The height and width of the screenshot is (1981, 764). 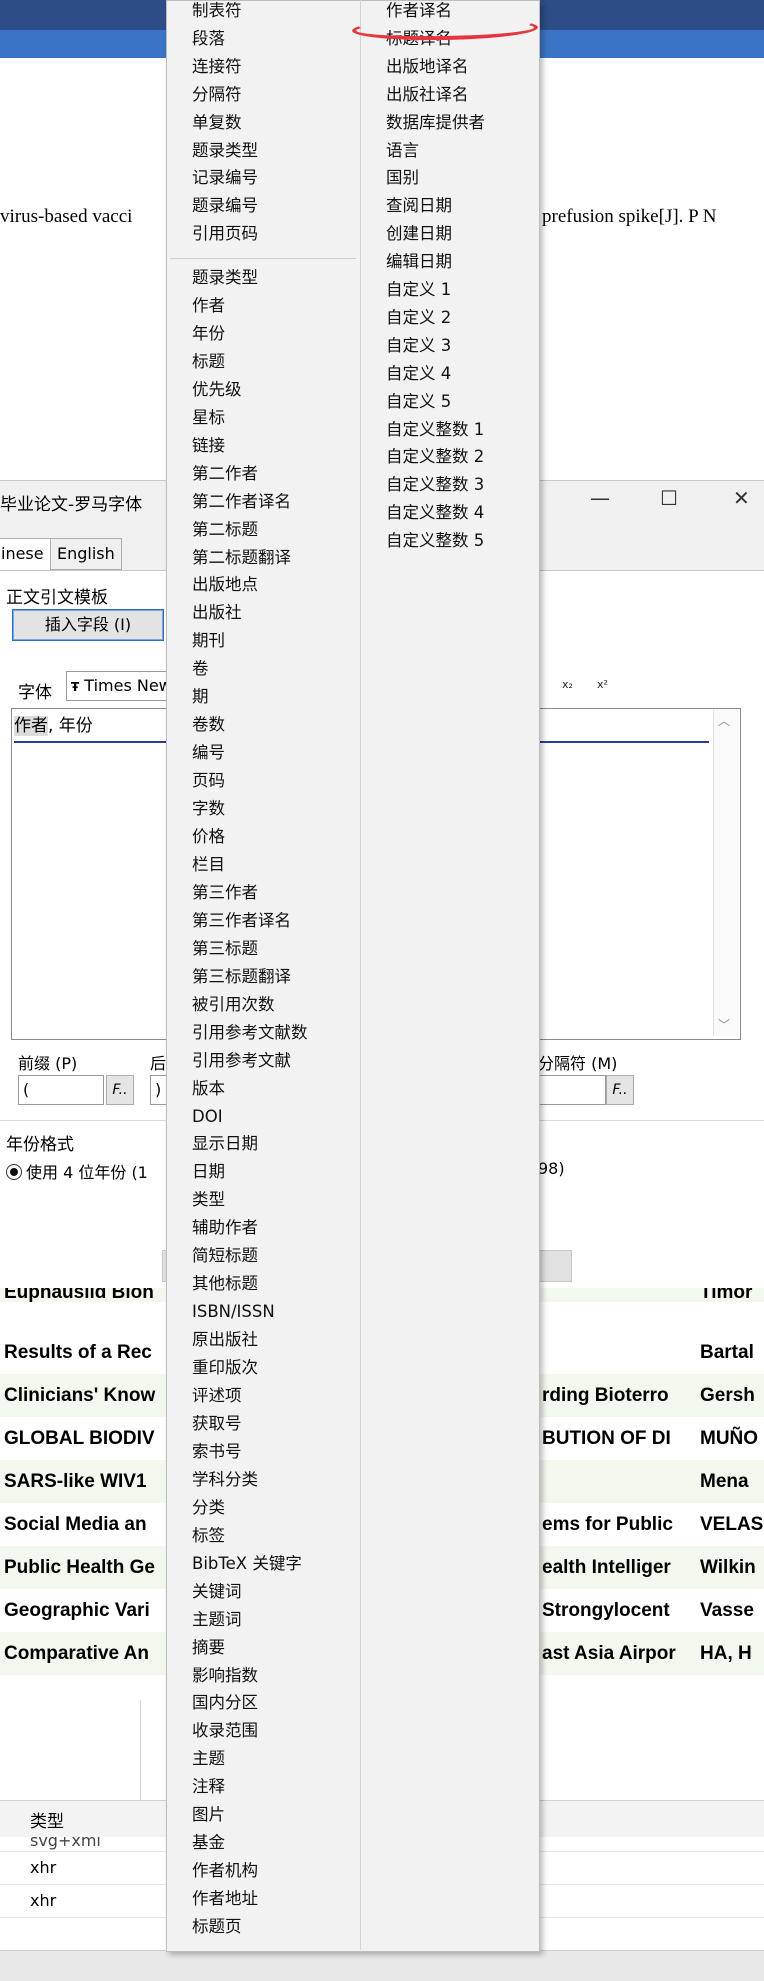 What do you see at coordinates (208, 809) in the screenshot?
I see `menu-item: 字数` at bounding box center [208, 809].